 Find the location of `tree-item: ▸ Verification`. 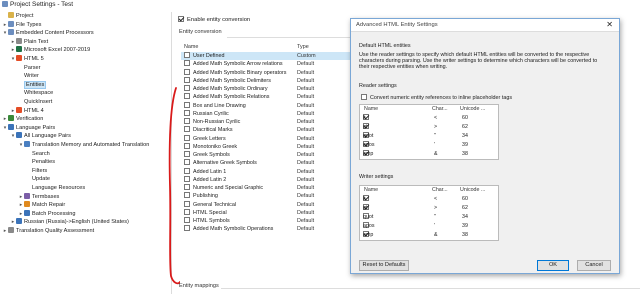

tree-item: ▸ Verification is located at coordinates (22, 119).